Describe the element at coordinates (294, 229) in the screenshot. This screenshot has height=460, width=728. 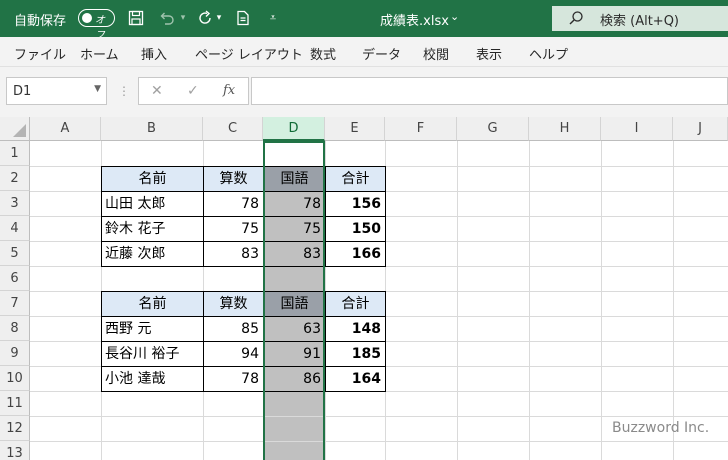
I see `table-cell-japanese: 75` at that location.